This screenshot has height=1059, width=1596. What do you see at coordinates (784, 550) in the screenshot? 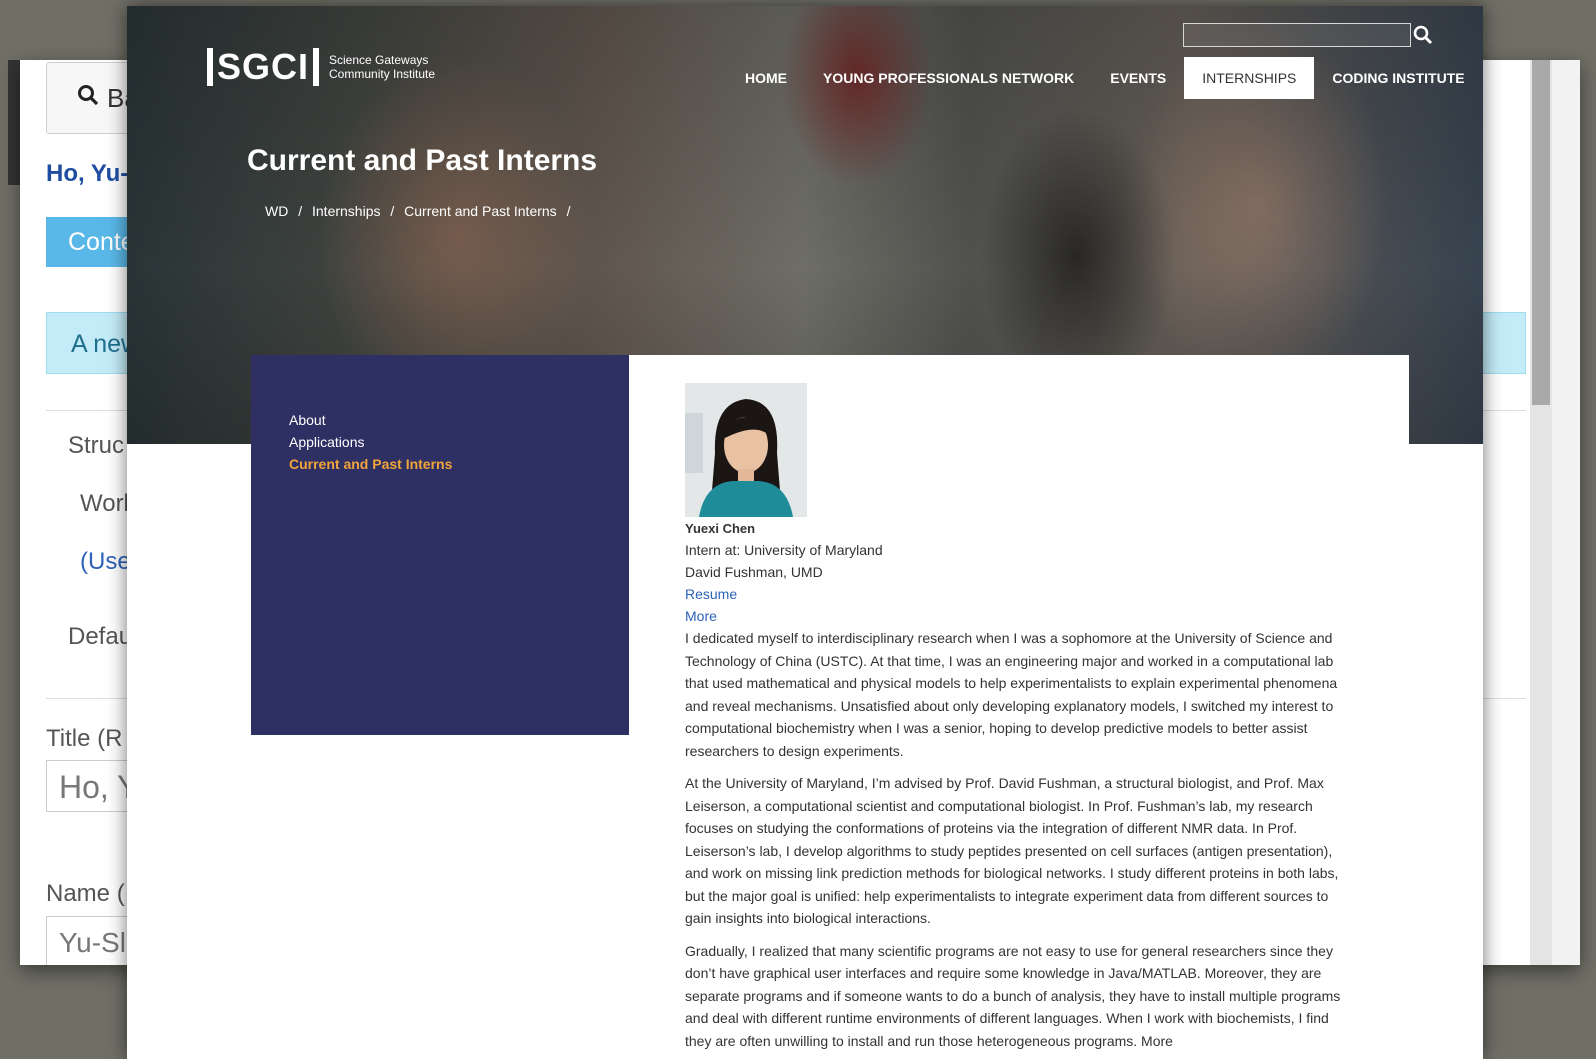
I see `intern-affiliation: Intern at: University of Maryland` at bounding box center [784, 550].